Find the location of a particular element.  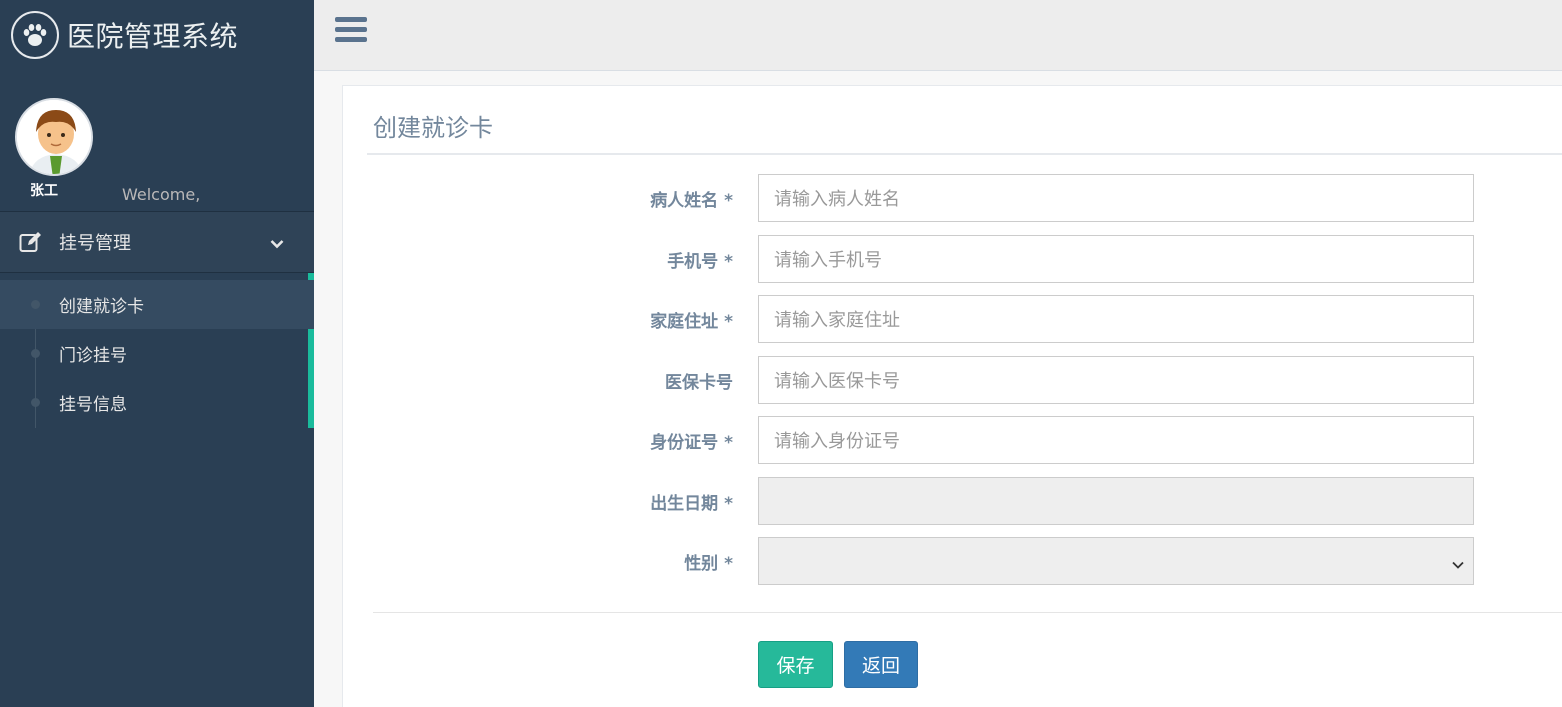

brand: 医院管理系统 is located at coordinates (157, 35).